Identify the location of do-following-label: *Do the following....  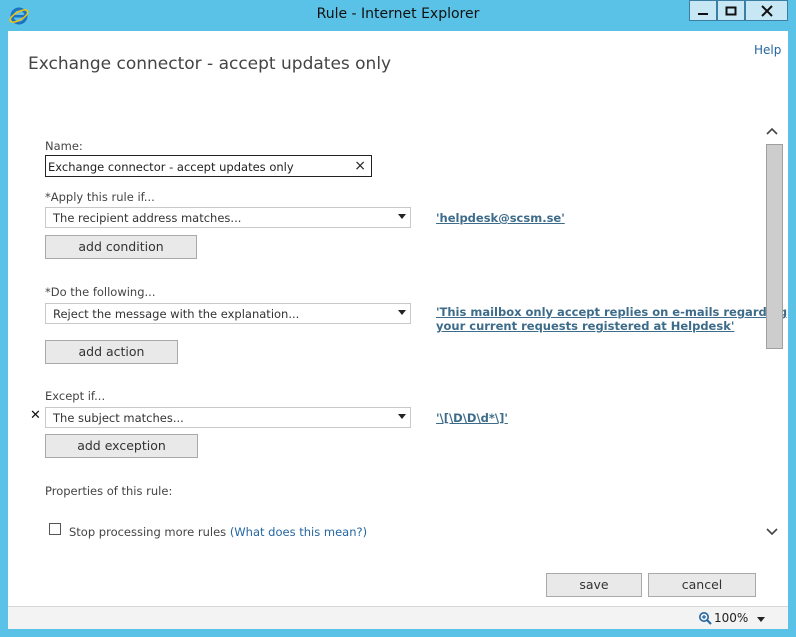
(100, 292).